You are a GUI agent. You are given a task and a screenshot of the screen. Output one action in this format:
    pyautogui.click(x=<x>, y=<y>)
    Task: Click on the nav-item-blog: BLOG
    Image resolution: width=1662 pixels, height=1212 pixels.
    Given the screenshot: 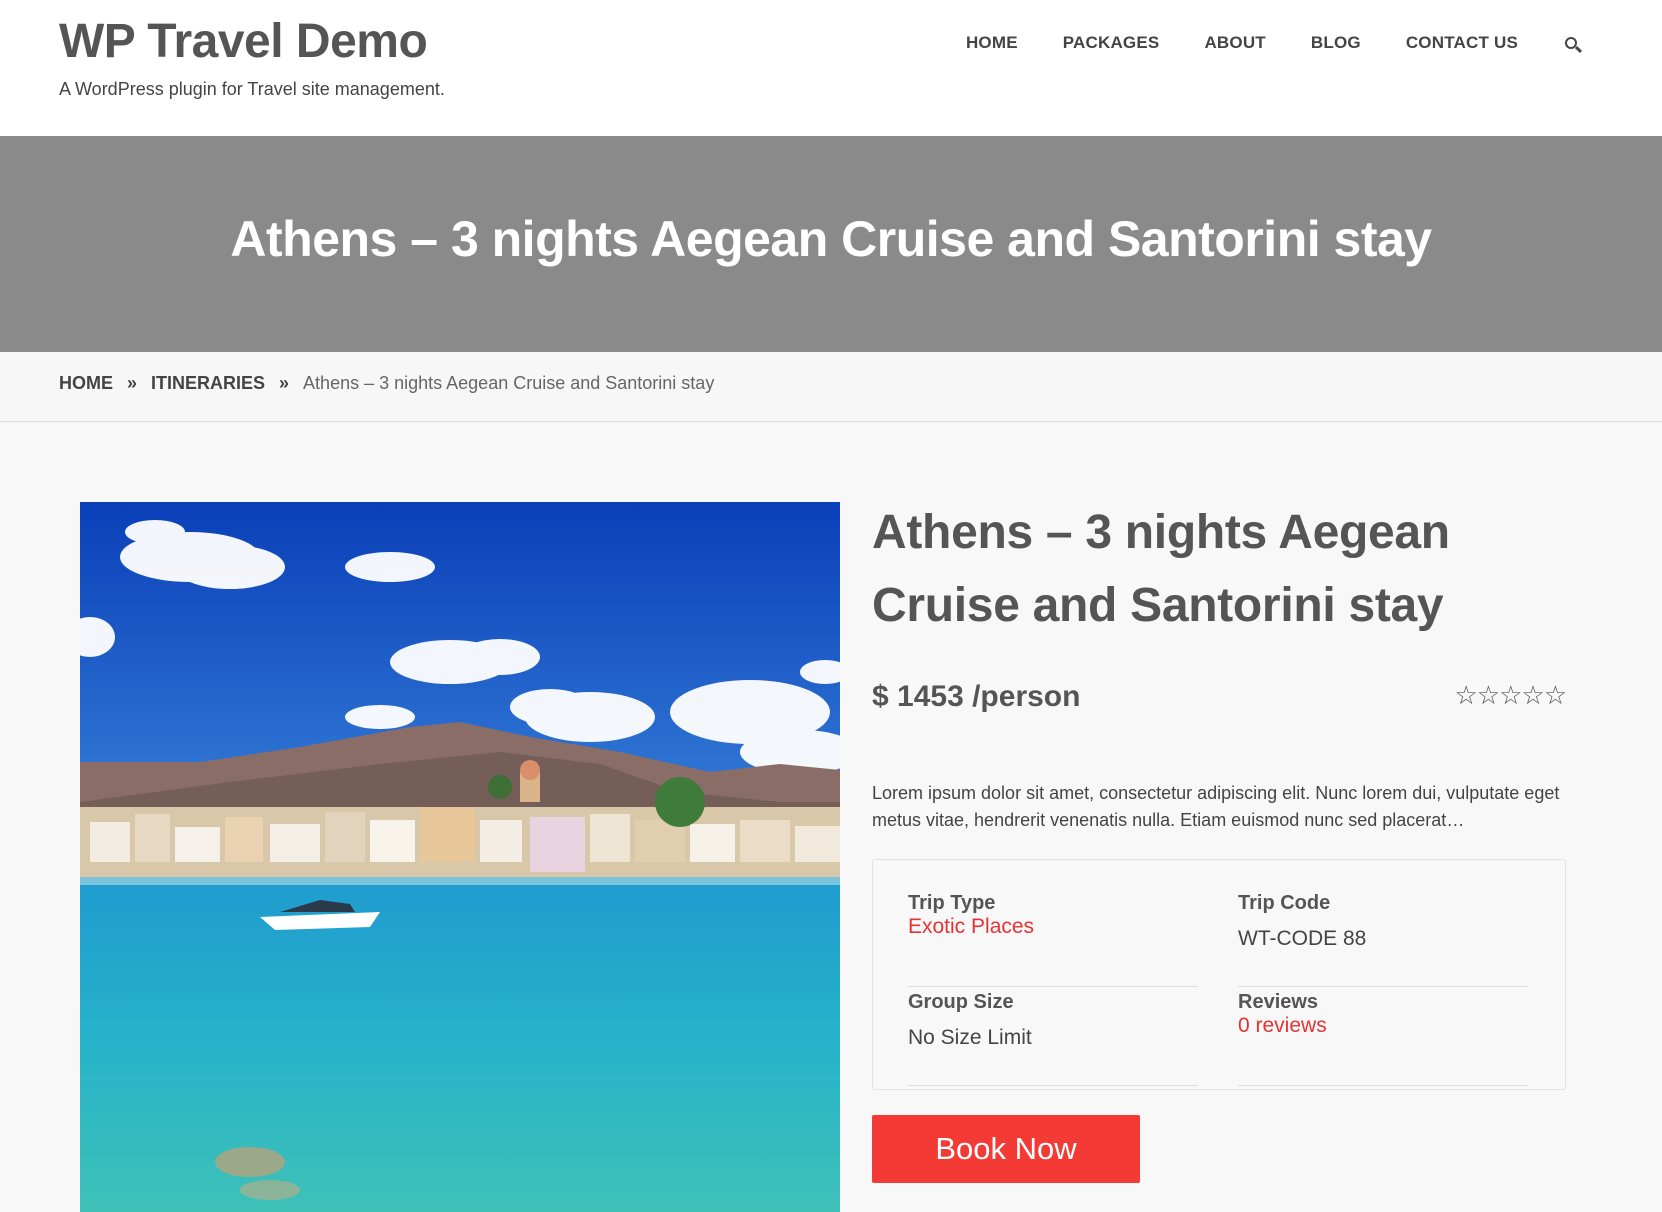 What is the action you would take?
    pyautogui.click(x=1336, y=43)
    